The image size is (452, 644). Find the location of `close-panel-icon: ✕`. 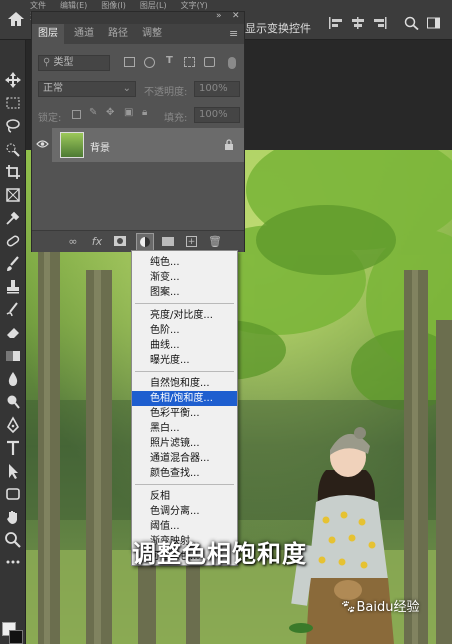

close-panel-icon: ✕ is located at coordinates (236, 16).